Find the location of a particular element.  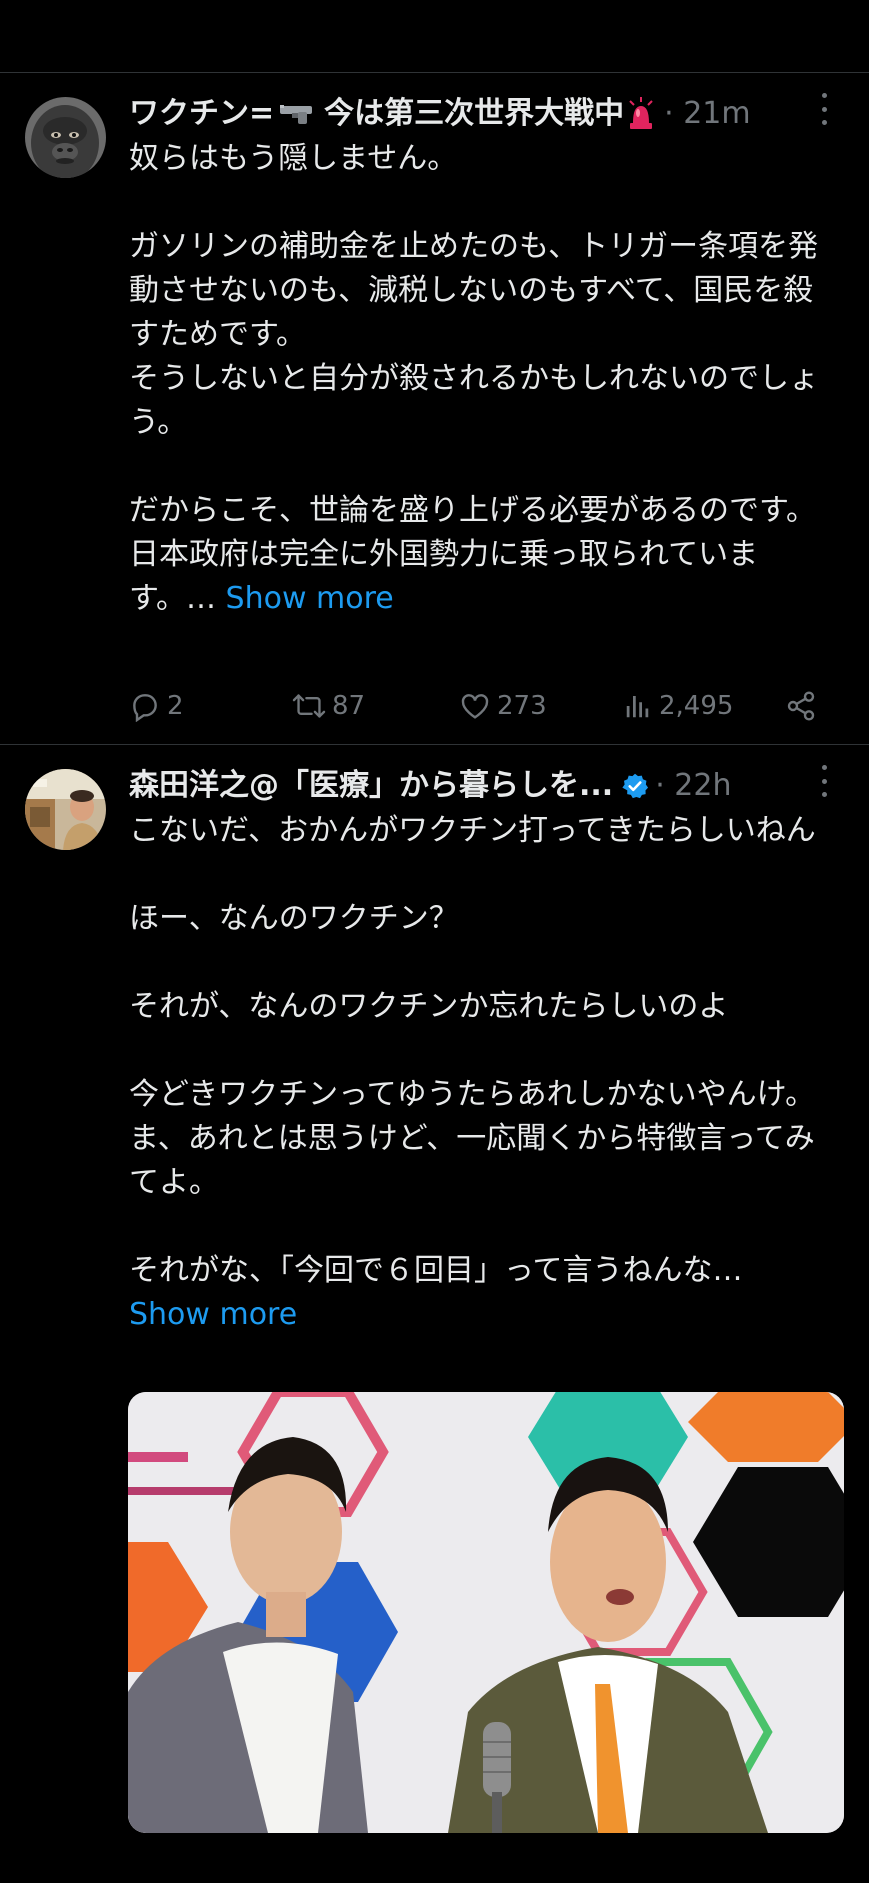

tweet-header: 森田洋之@「医療」から暮らしを... · 22h is located at coordinates (489, 786).